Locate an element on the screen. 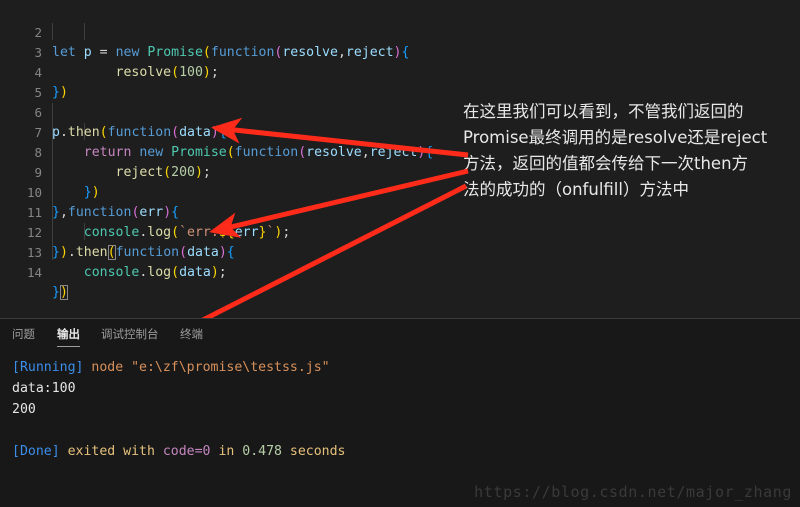 Image resolution: width=800 pixels, height=507 pixels. code-line: 14 }) is located at coordinates (400, 271).